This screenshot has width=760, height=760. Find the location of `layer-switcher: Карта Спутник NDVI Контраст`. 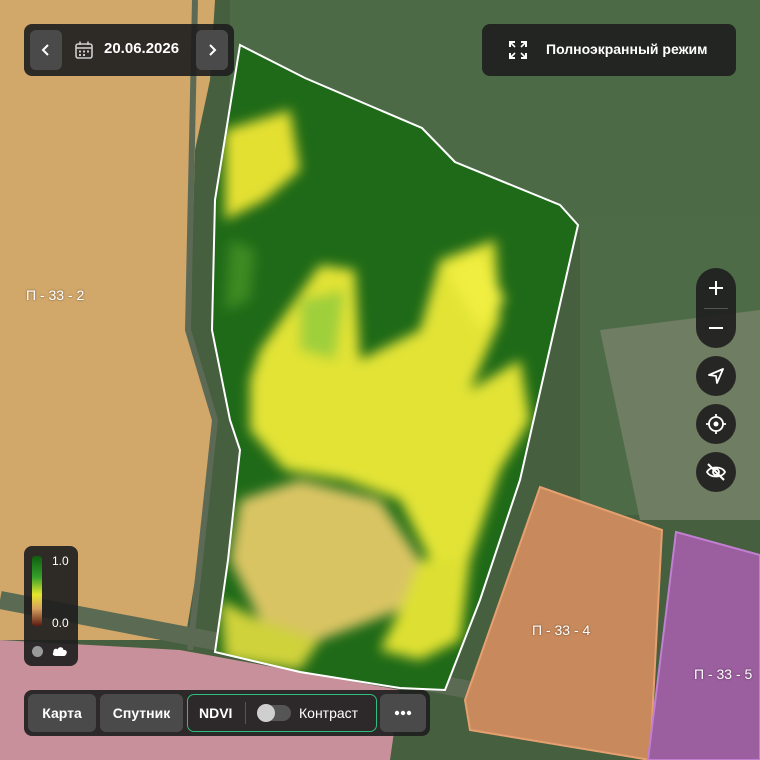

layer-switcher: Карта Спутник NDVI Контраст is located at coordinates (227, 713).